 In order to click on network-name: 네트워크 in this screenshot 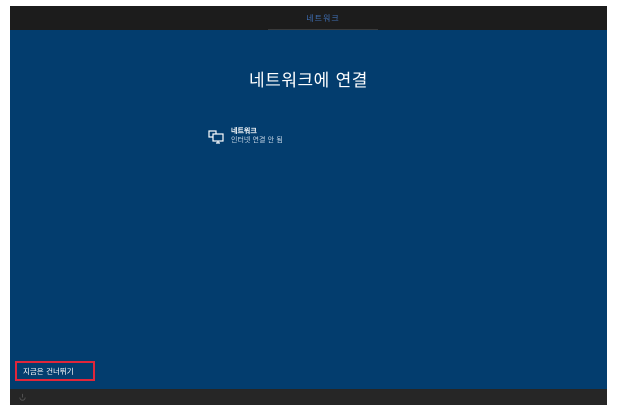, I will do `click(244, 131)`.